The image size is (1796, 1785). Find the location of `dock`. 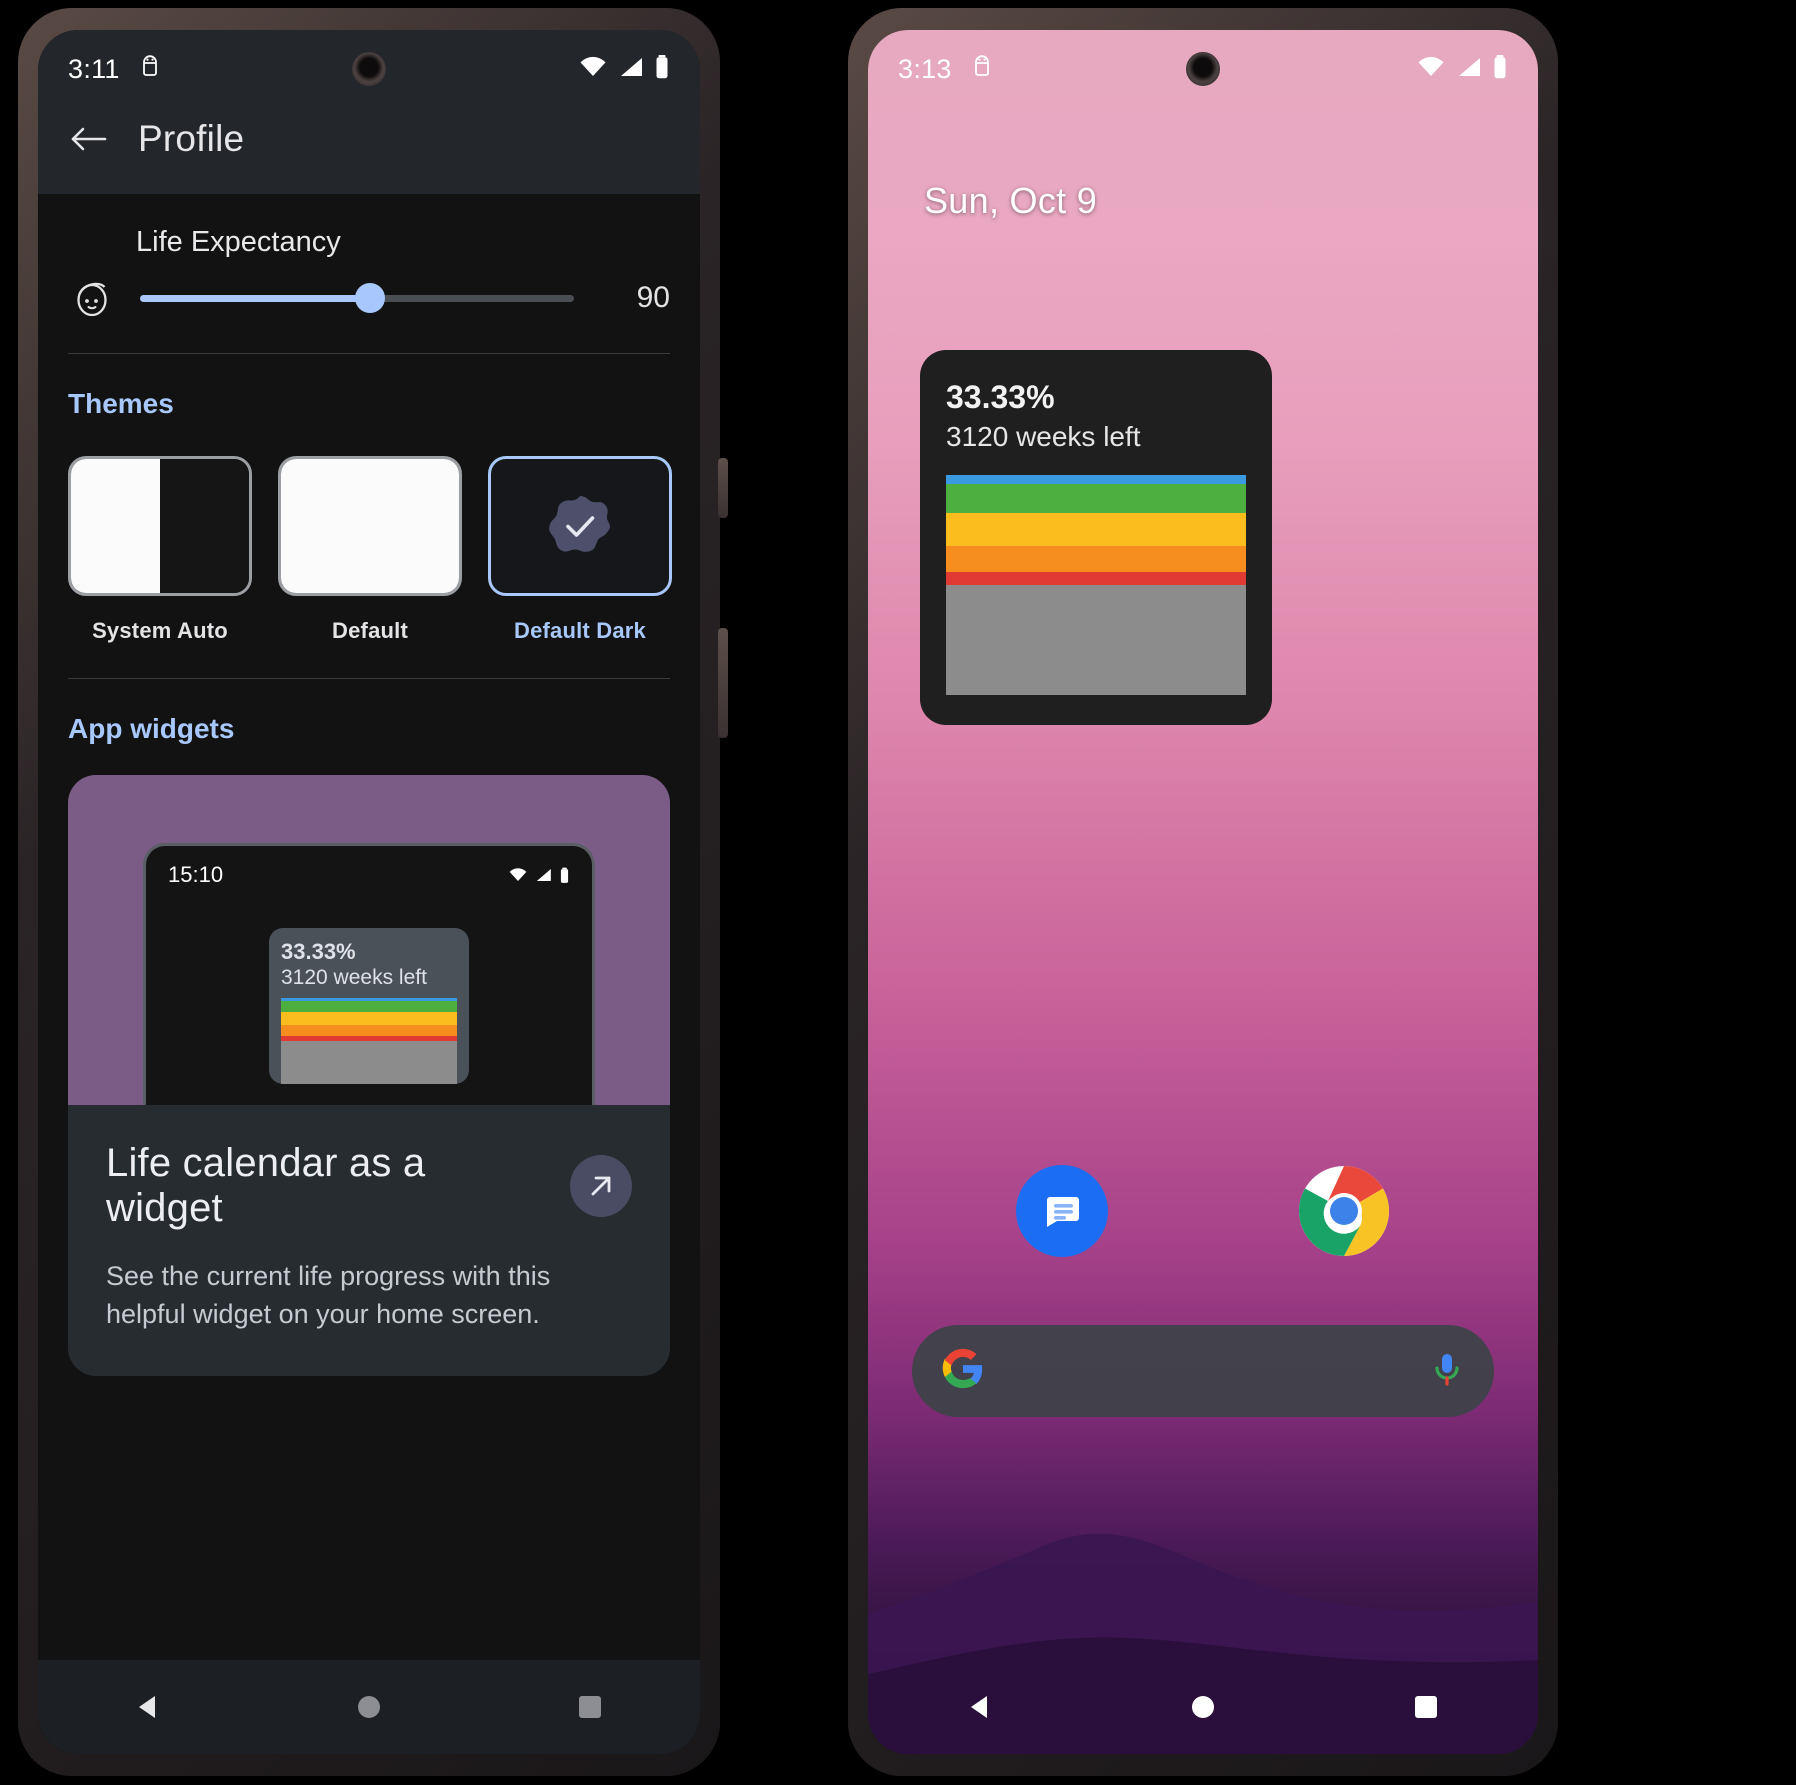

dock is located at coordinates (1203, 1211).